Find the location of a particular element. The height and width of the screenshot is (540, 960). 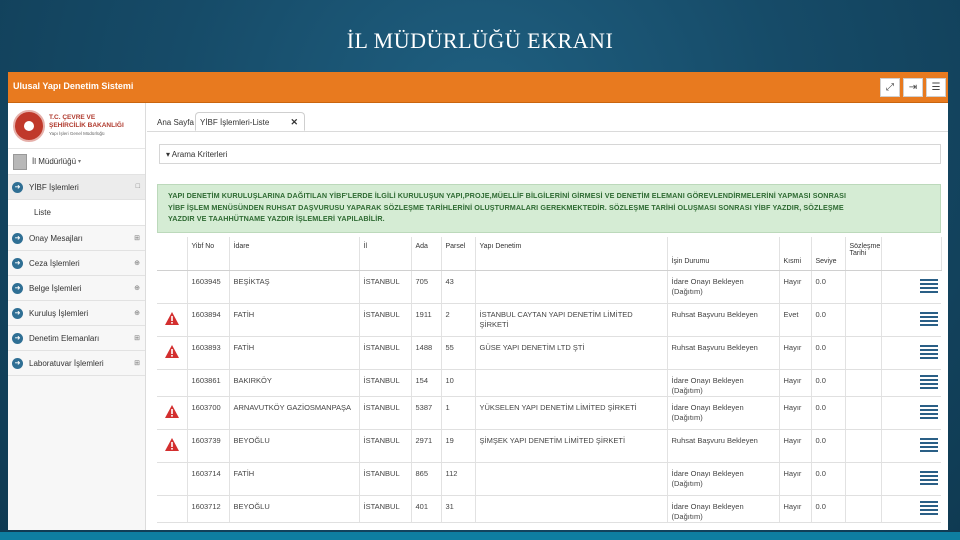

cell-parsel: 31 is located at coordinates (458, 509).